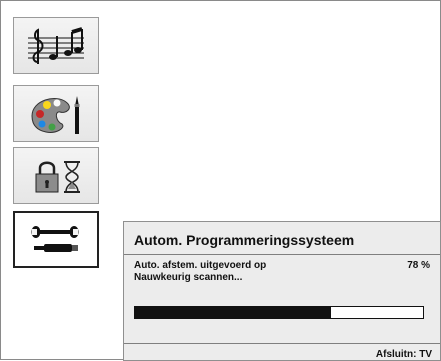  What do you see at coordinates (282, 254) in the screenshot?
I see `title-divider` at bounding box center [282, 254].